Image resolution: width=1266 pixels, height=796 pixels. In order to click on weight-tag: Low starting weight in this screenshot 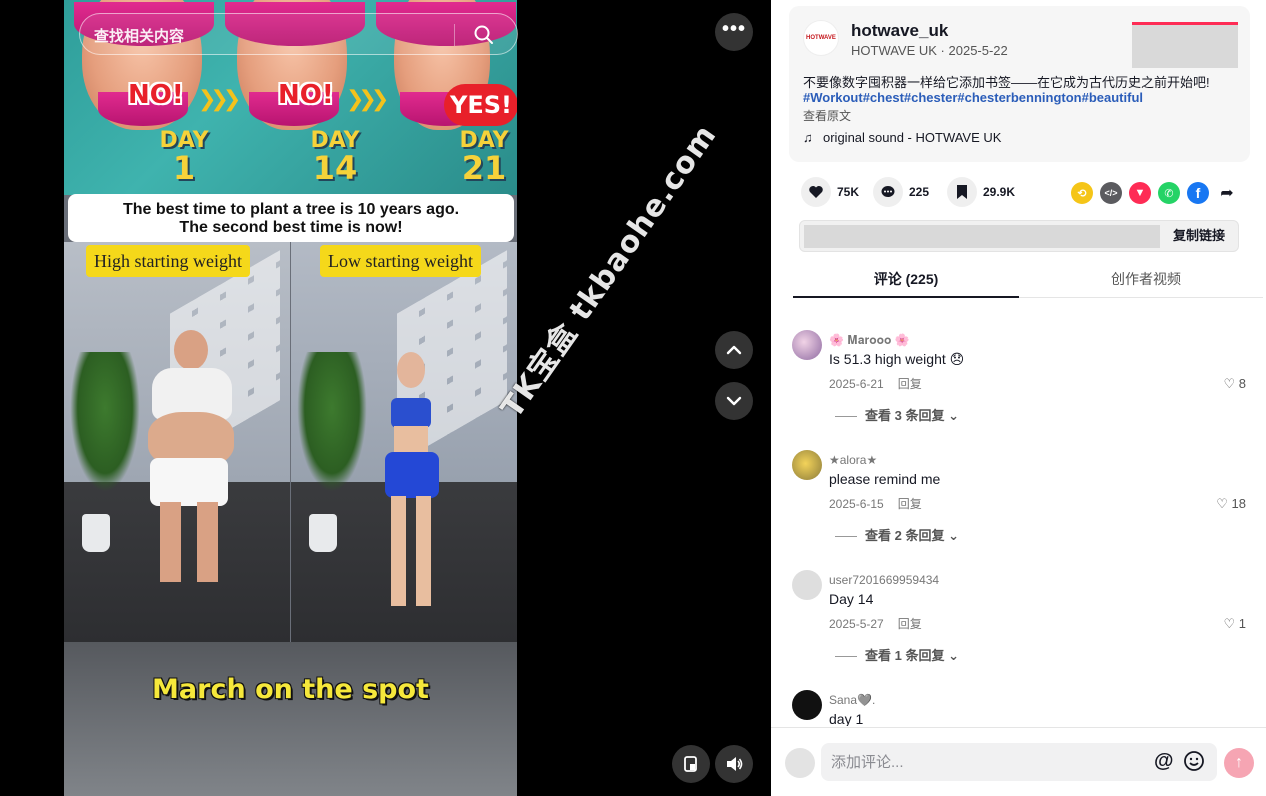, I will do `click(400, 261)`.